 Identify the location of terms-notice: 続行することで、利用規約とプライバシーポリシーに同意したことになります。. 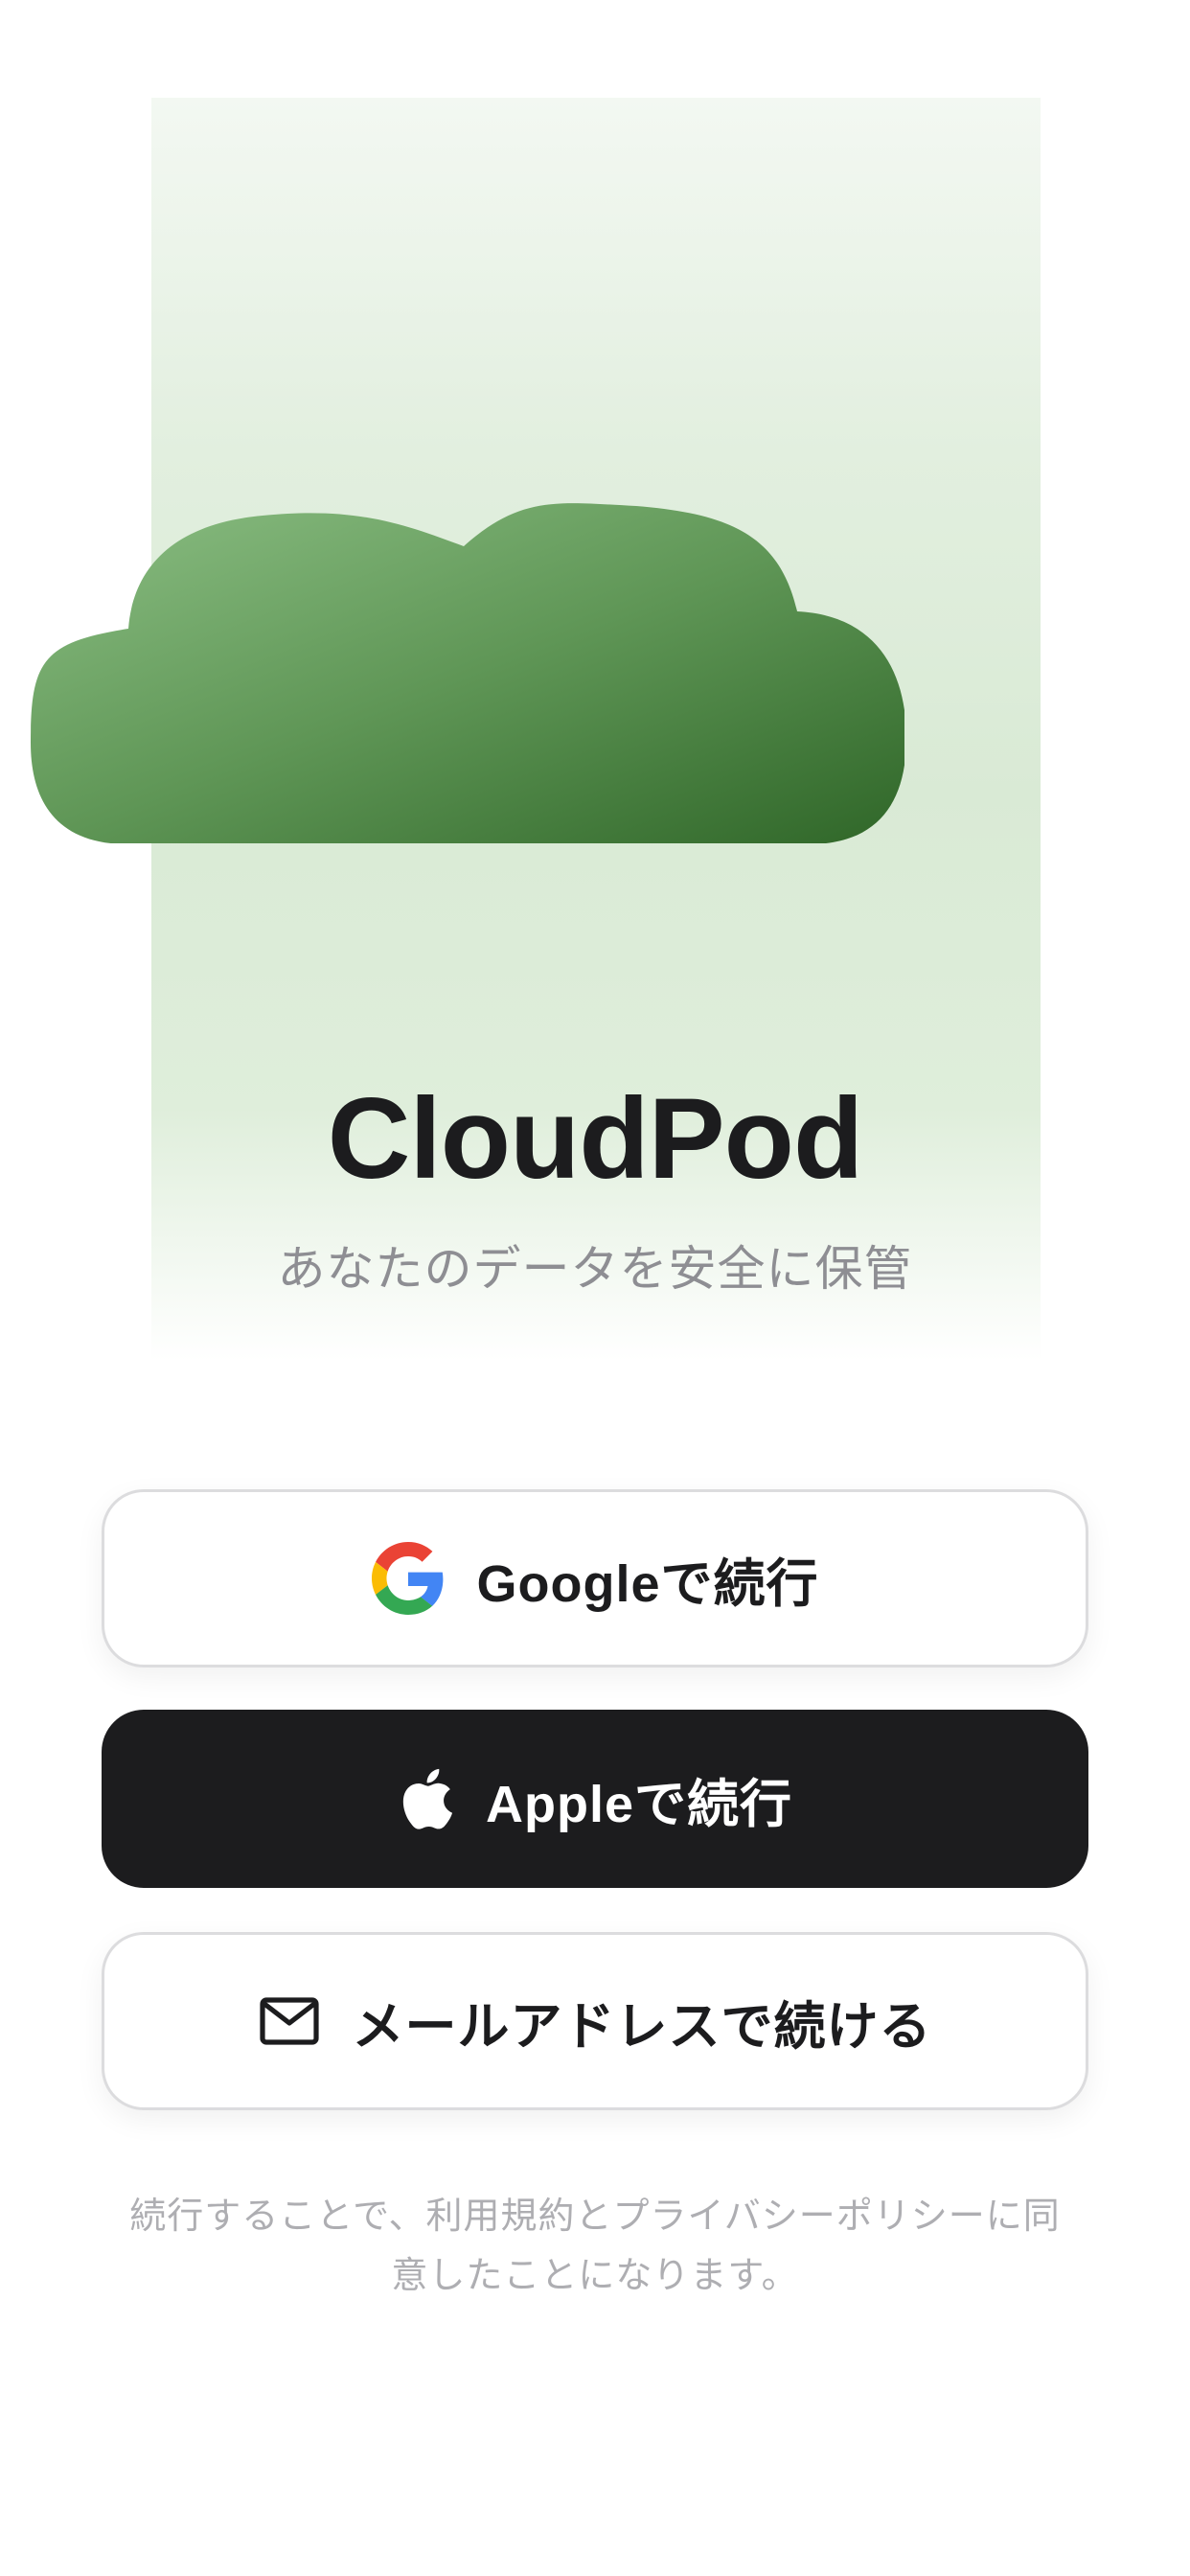
(595, 2246).